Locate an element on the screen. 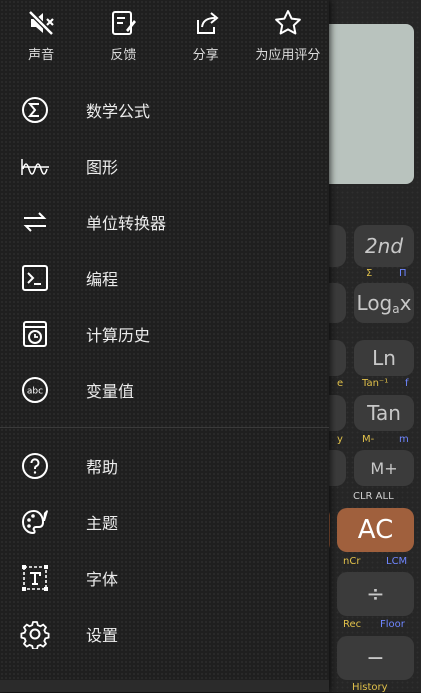 Image resolution: width=421 pixels, height=693 pixels. drawer-bottom-edge is located at coordinates (164, 686).